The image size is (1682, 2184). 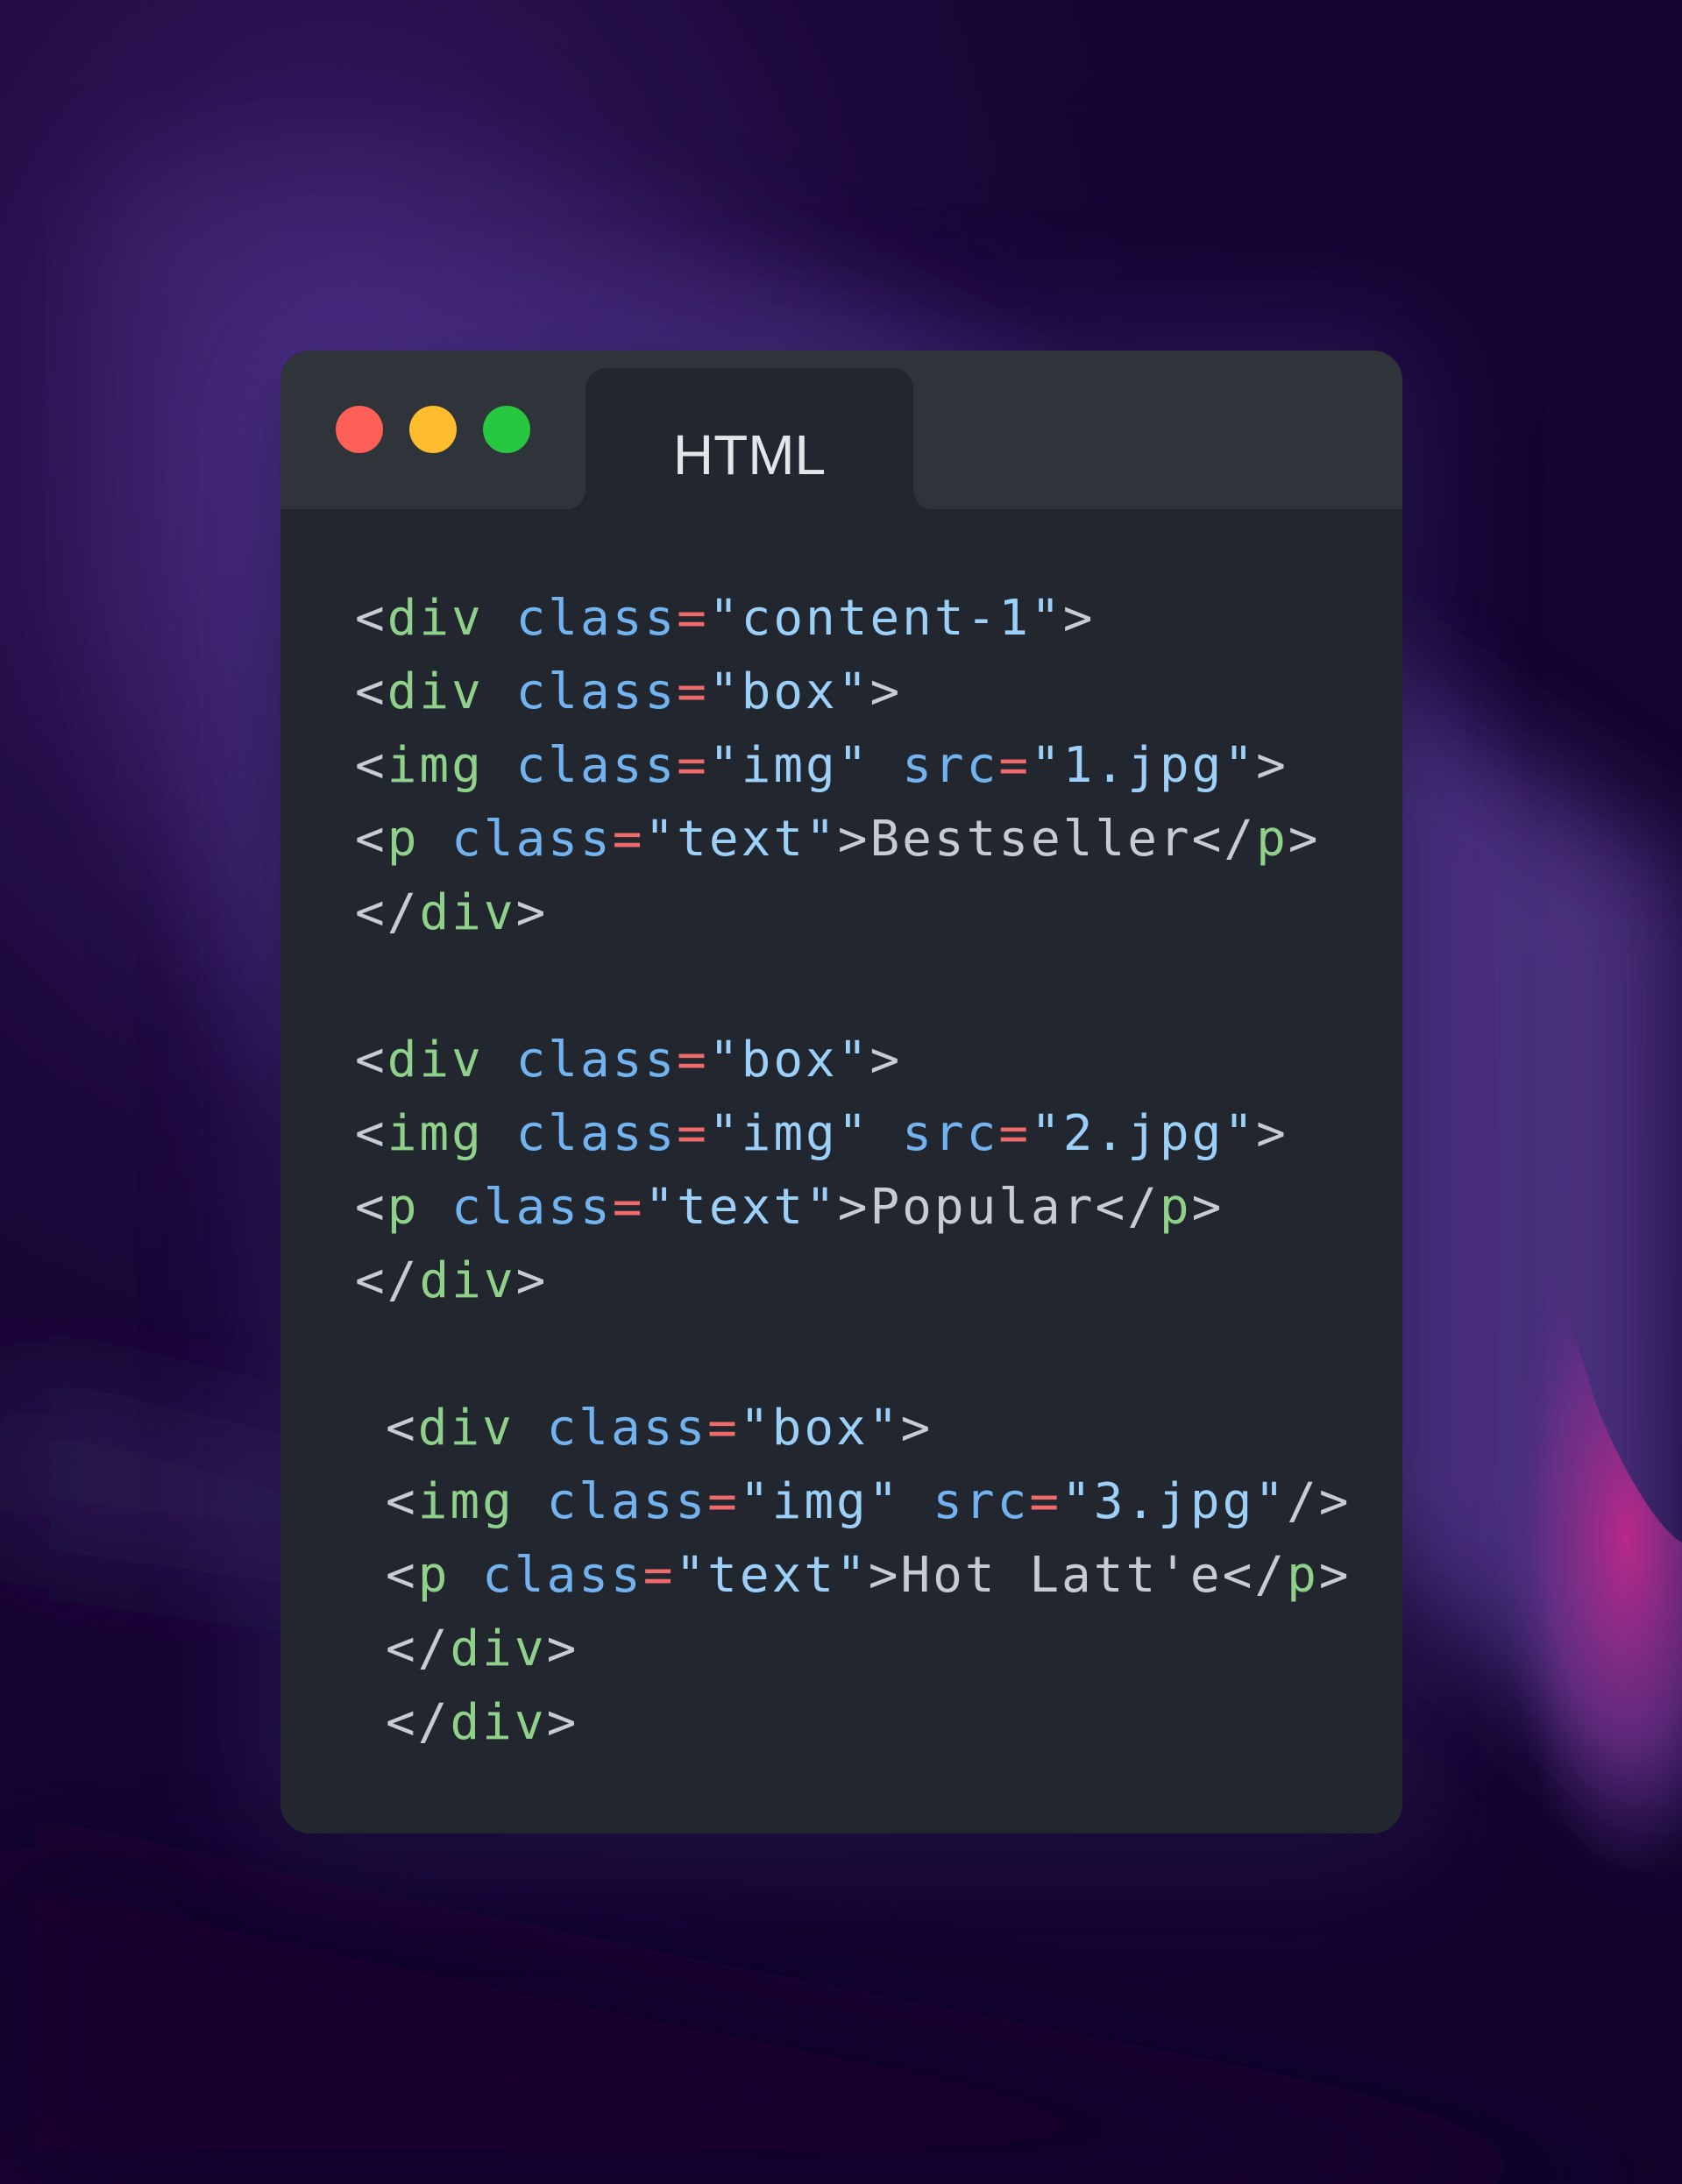 What do you see at coordinates (359, 429) in the screenshot?
I see `close-window-button` at bounding box center [359, 429].